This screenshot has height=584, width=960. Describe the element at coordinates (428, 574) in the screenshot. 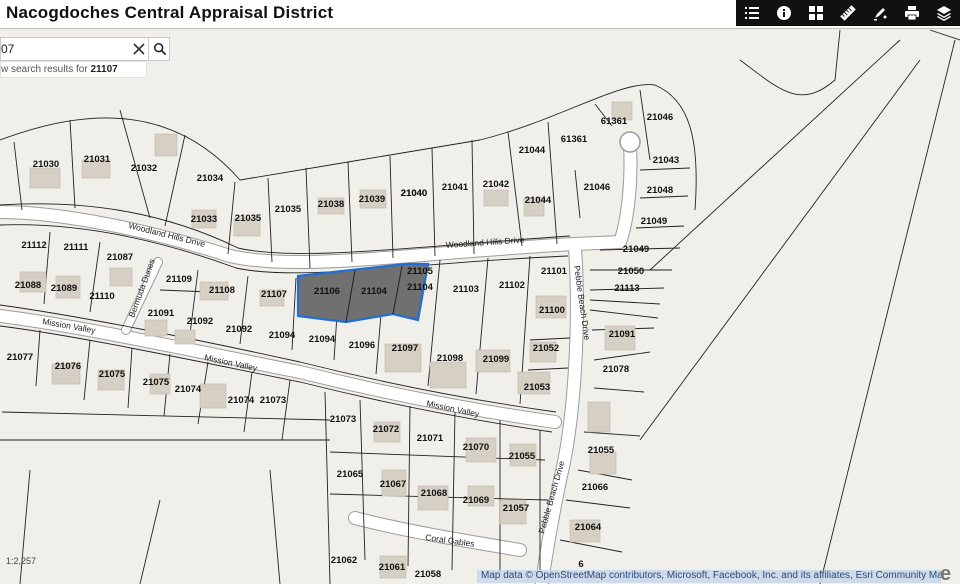

I see `parcel-label: 21058` at that location.